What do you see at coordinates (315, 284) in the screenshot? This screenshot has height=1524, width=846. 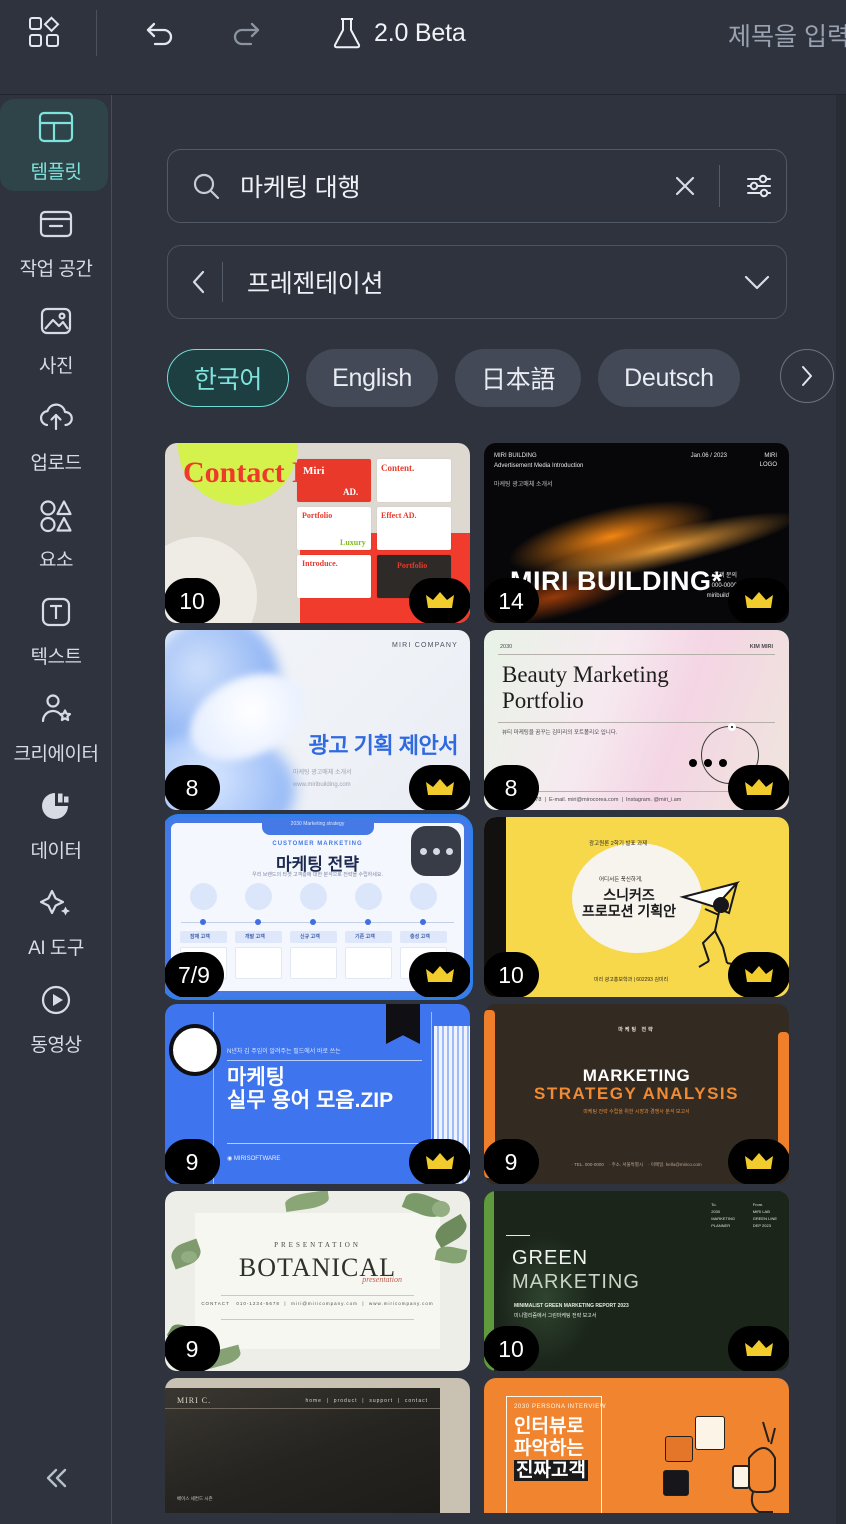 I see `category-label: 프레젠테이션` at bounding box center [315, 284].